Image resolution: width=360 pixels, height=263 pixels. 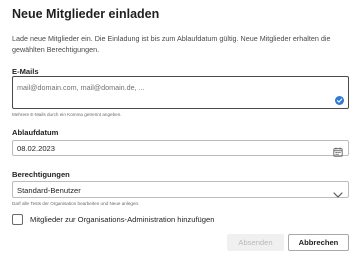 I want to click on dialog-title: Neue Mitglieder einladen, so click(x=86, y=14).